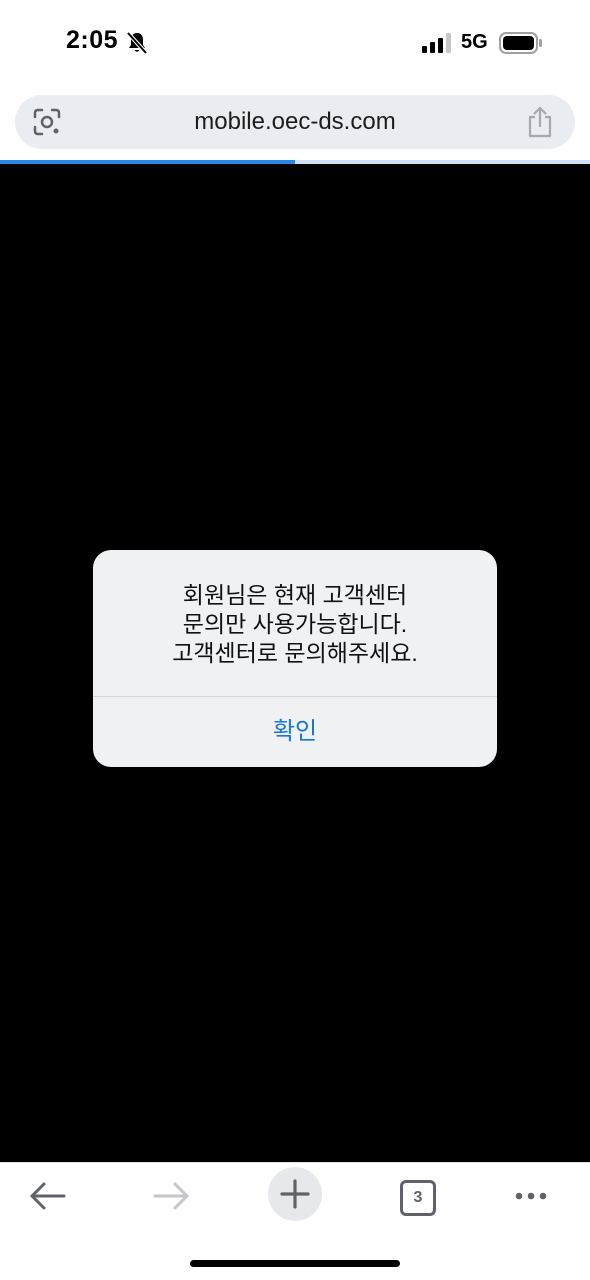  What do you see at coordinates (137, 43) in the screenshot?
I see `bell-slash-icon` at bounding box center [137, 43].